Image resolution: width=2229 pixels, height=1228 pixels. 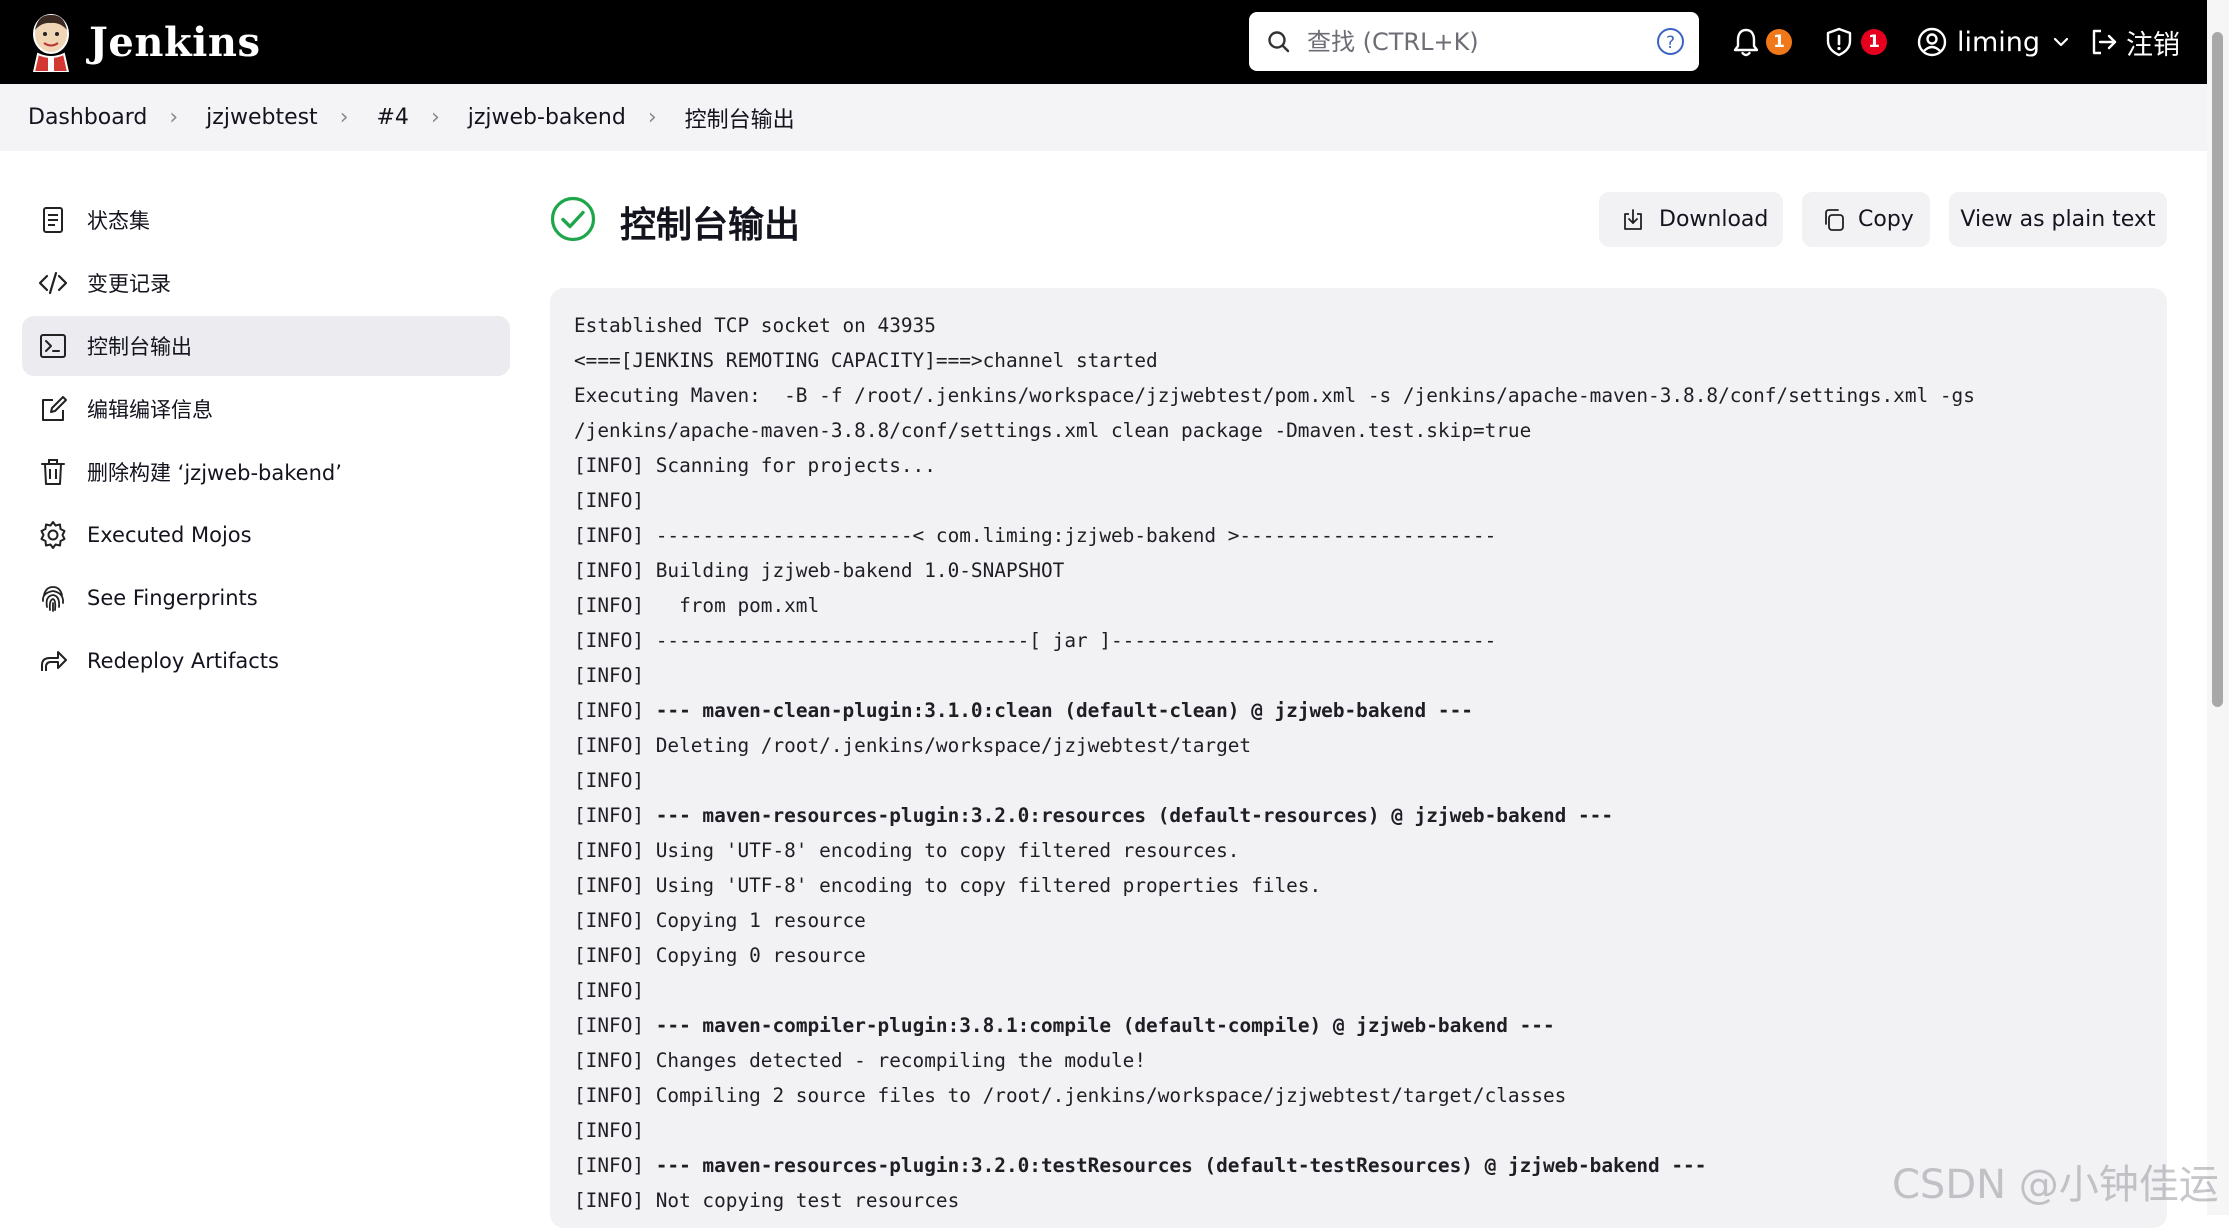 I want to click on page-scrollbar-thumb, so click(x=2217, y=369).